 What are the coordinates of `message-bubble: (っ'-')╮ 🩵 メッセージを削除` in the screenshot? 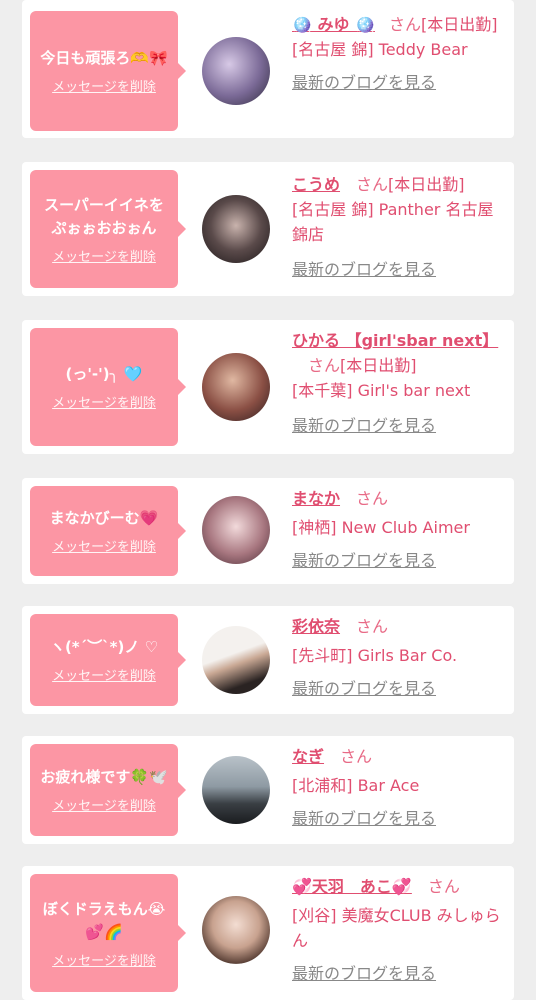 It's located at (108, 387).